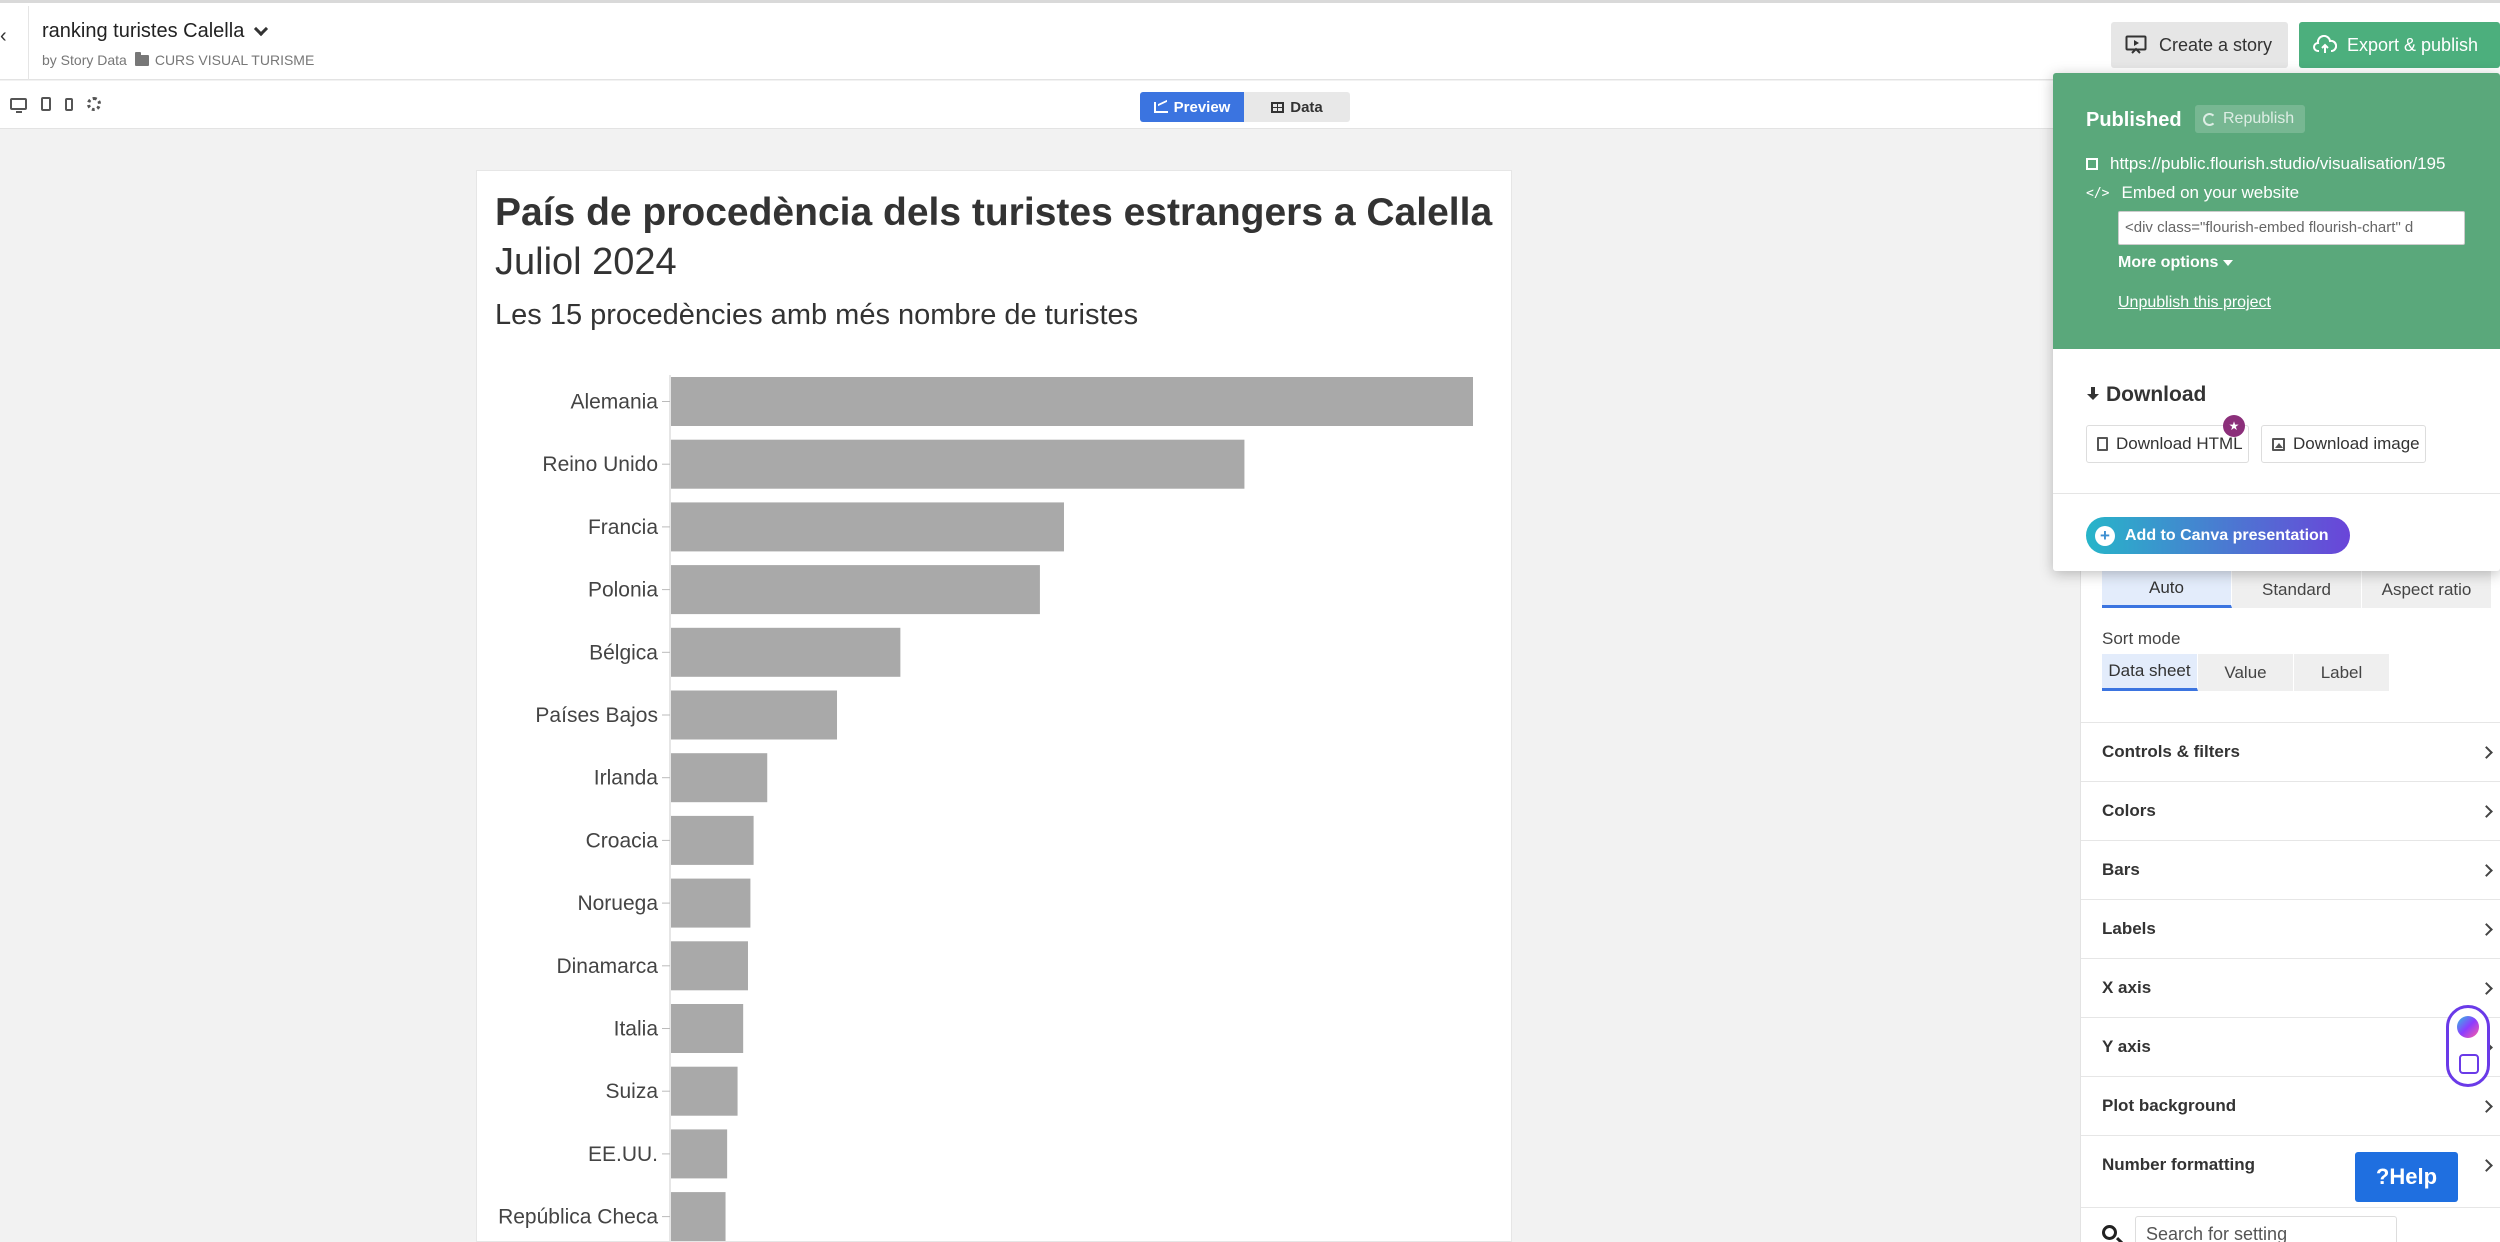  What do you see at coordinates (2290, 810) in the screenshot?
I see `settings-section-colors: Colors` at bounding box center [2290, 810].